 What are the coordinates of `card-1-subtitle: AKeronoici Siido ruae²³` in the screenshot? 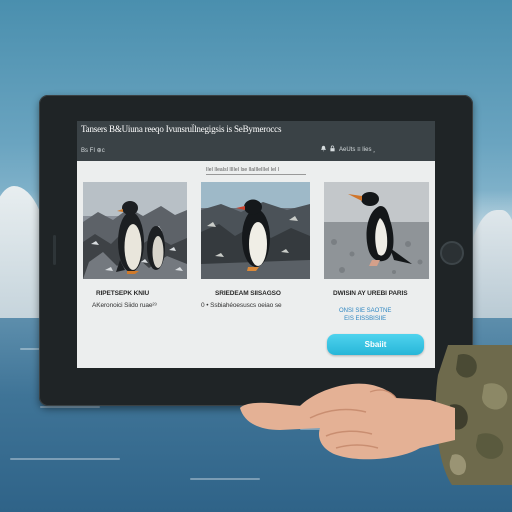 It's located at (124, 305).